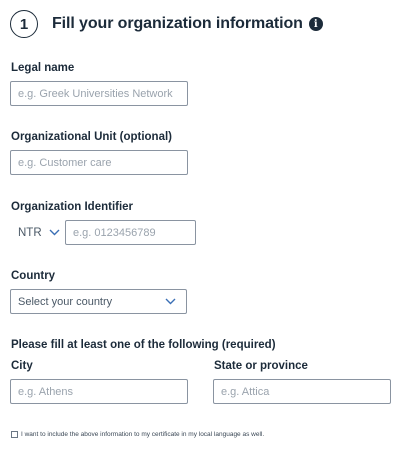  Describe the element at coordinates (14, 434) in the screenshot. I see `local-language-checkbox` at that location.